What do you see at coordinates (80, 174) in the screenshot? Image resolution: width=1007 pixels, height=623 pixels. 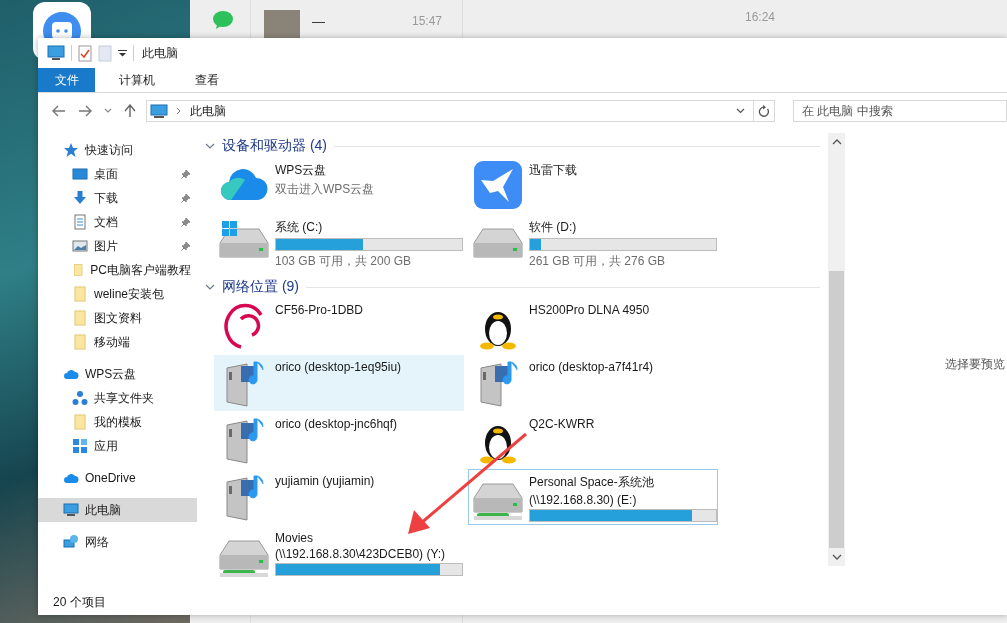 I see `desktop-icon` at bounding box center [80, 174].